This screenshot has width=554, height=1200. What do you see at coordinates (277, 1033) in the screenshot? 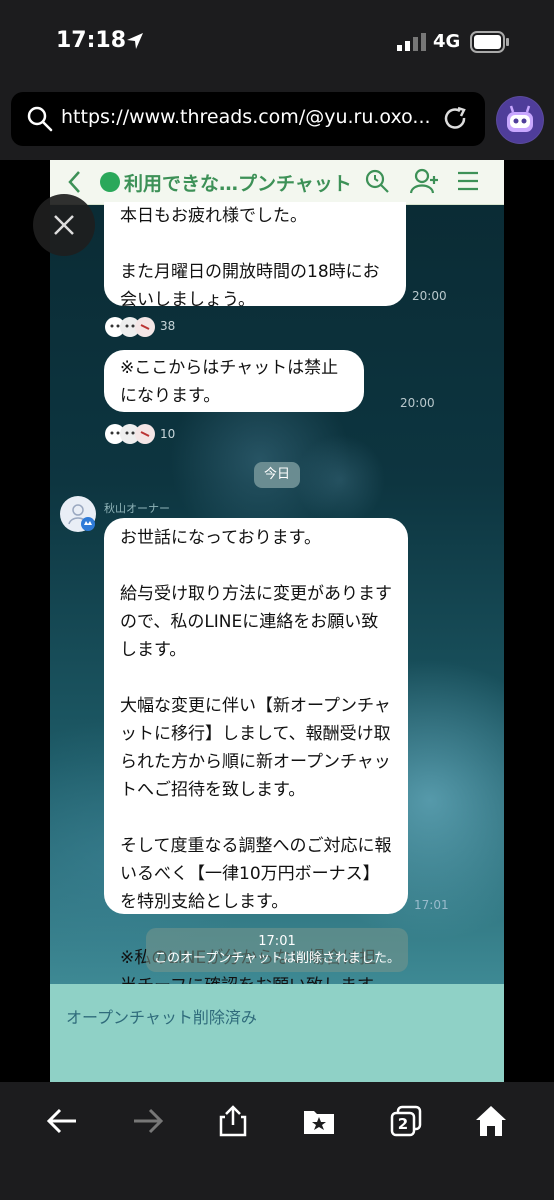
I see `chat-footer: オープンチャット削除済み` at bounding box center [277, 1033].